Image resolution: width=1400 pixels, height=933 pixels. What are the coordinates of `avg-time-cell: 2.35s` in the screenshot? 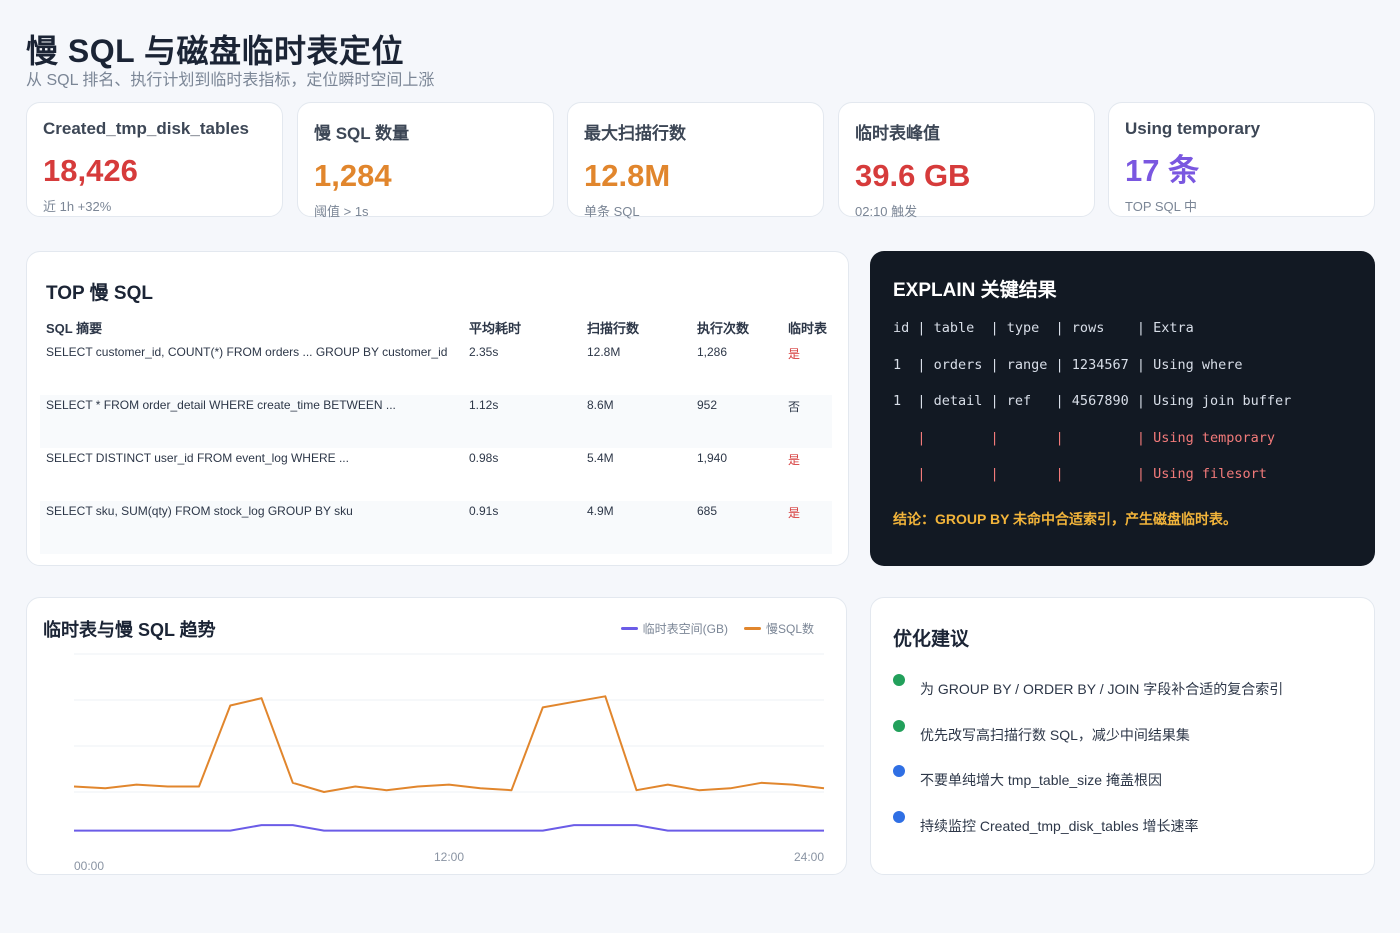 It's located at (484, 352).